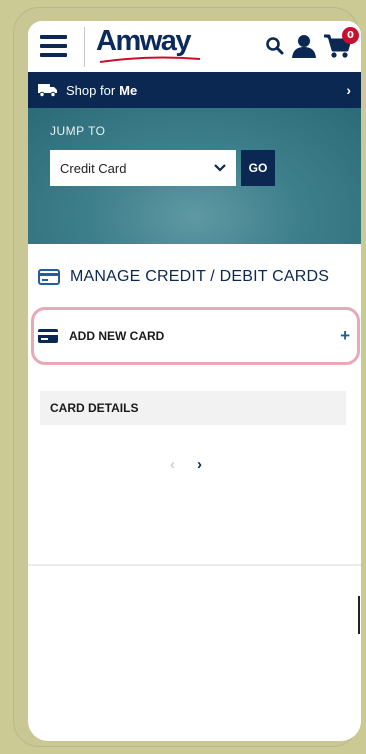  What do you see at coordinates (193, 408) in the screenshot?
I see `card-details-header: CARD DETAILS` at bounding box center [193, 408].